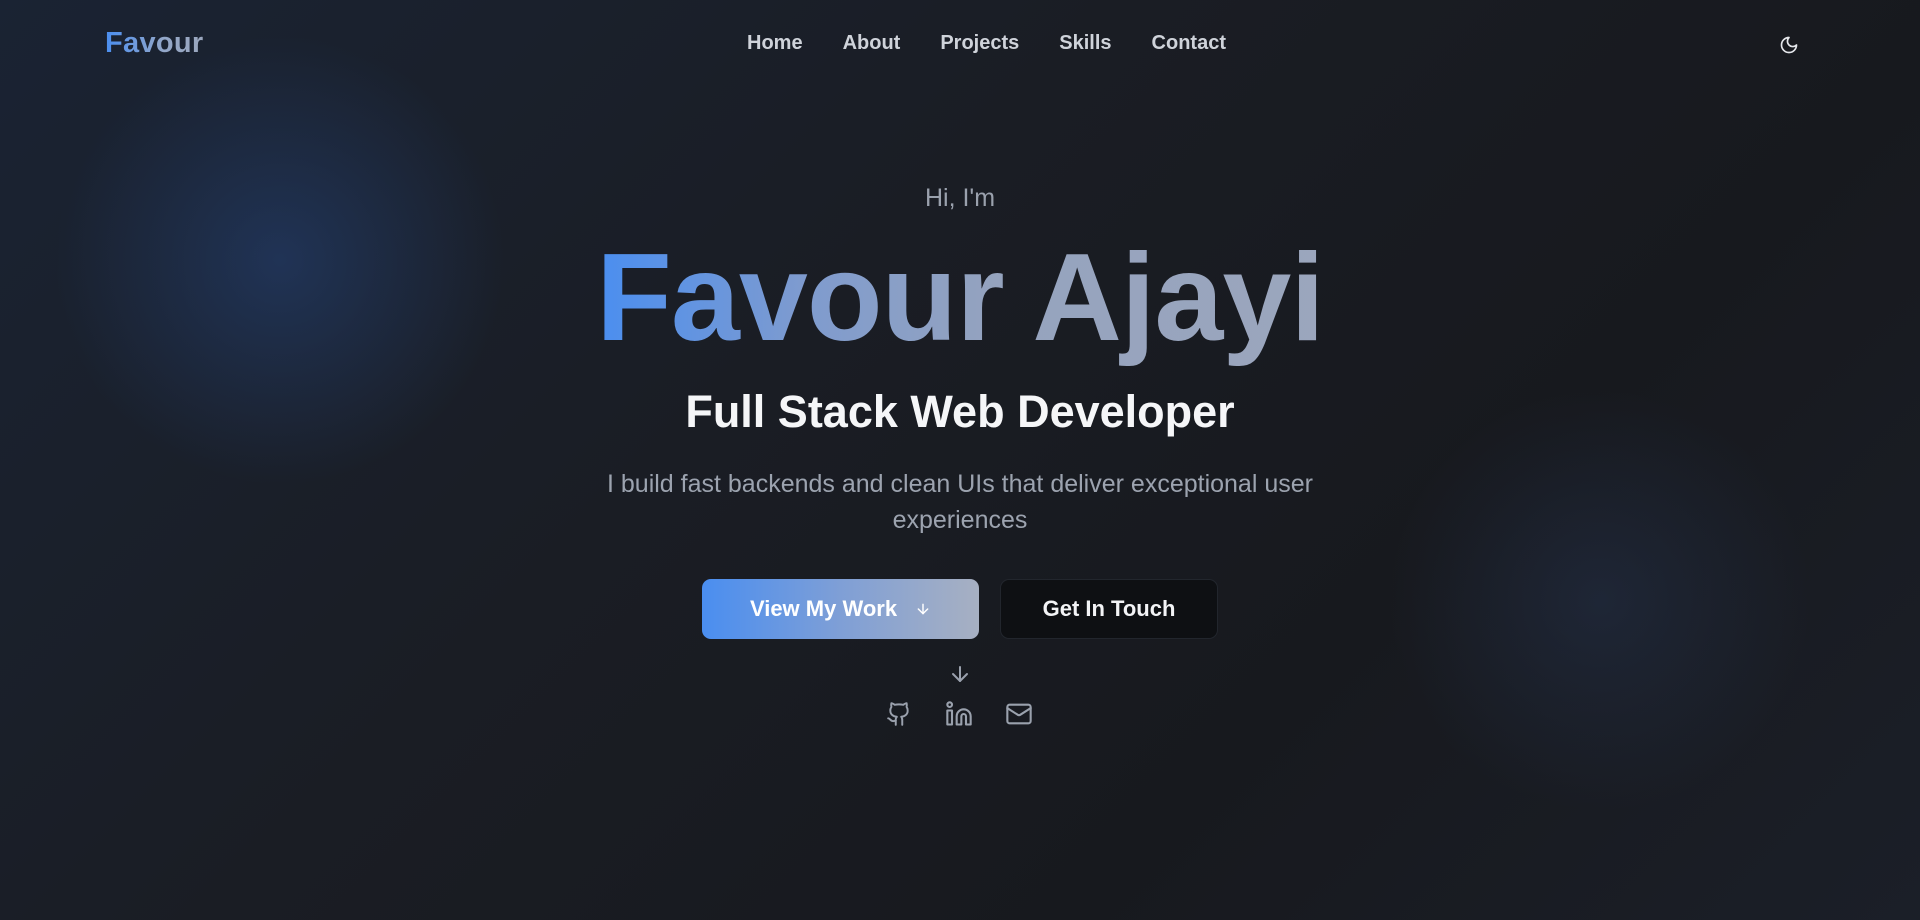 The height and width of the screenshot is (920, 1920). I want to click on view-my-work-label: View My Work, so click(823, 608).